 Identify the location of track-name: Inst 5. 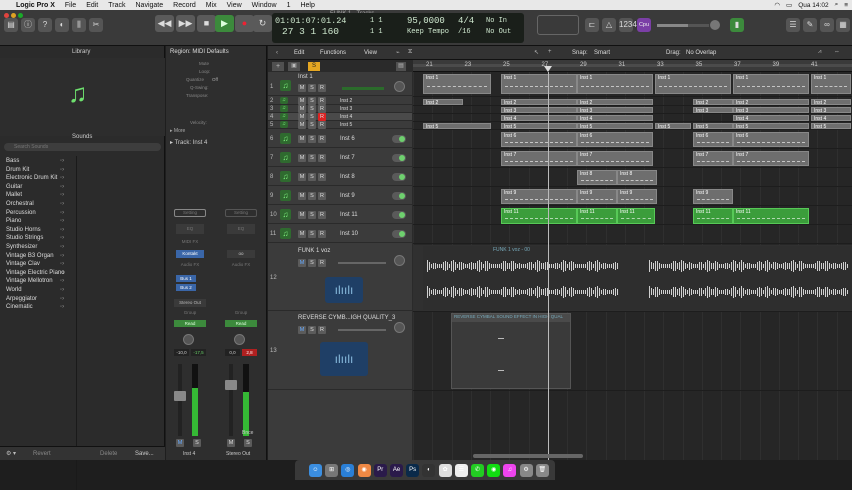
(346, 125).